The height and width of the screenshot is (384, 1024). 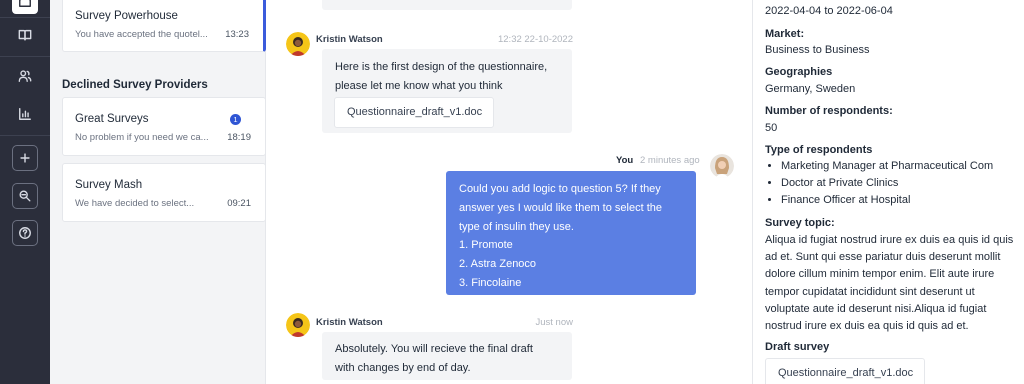 What do you see at coordinates (126, 16) in the screenshot?
I see `provider-name: Survey Powerhouse` at bounding box center [126, 16].